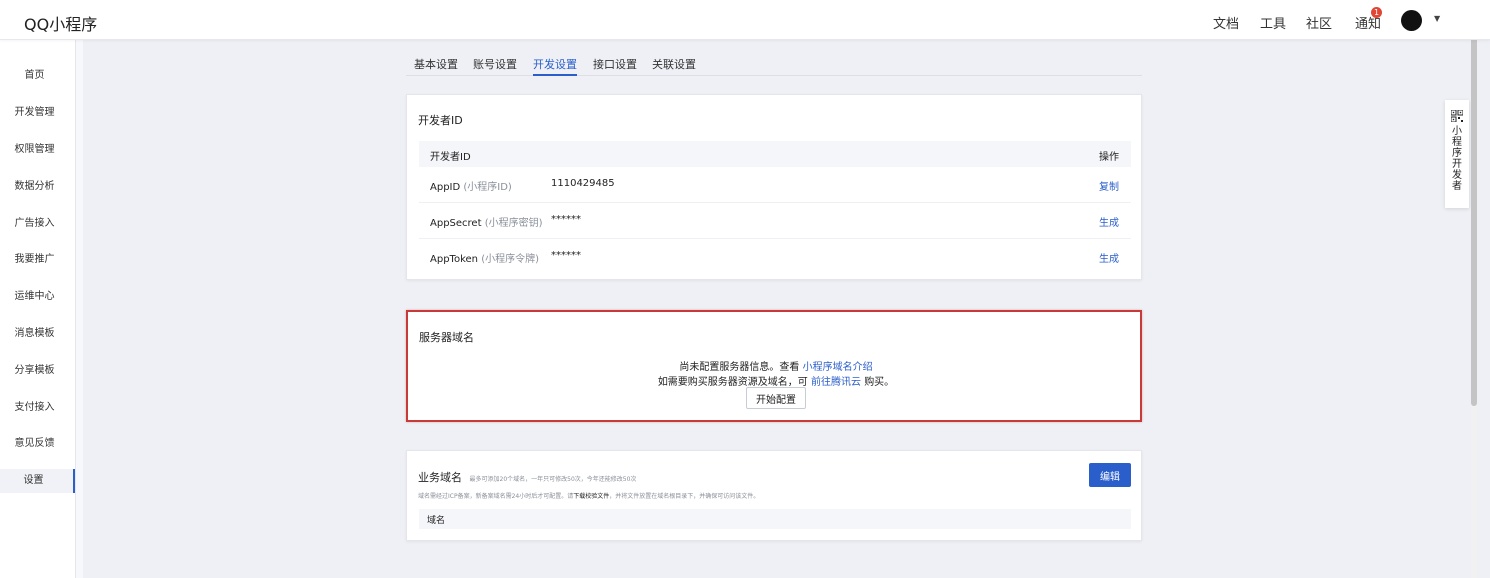 The image size is (1490, 578). I want to click on nav-tools: 工具, so click(1273, 22).